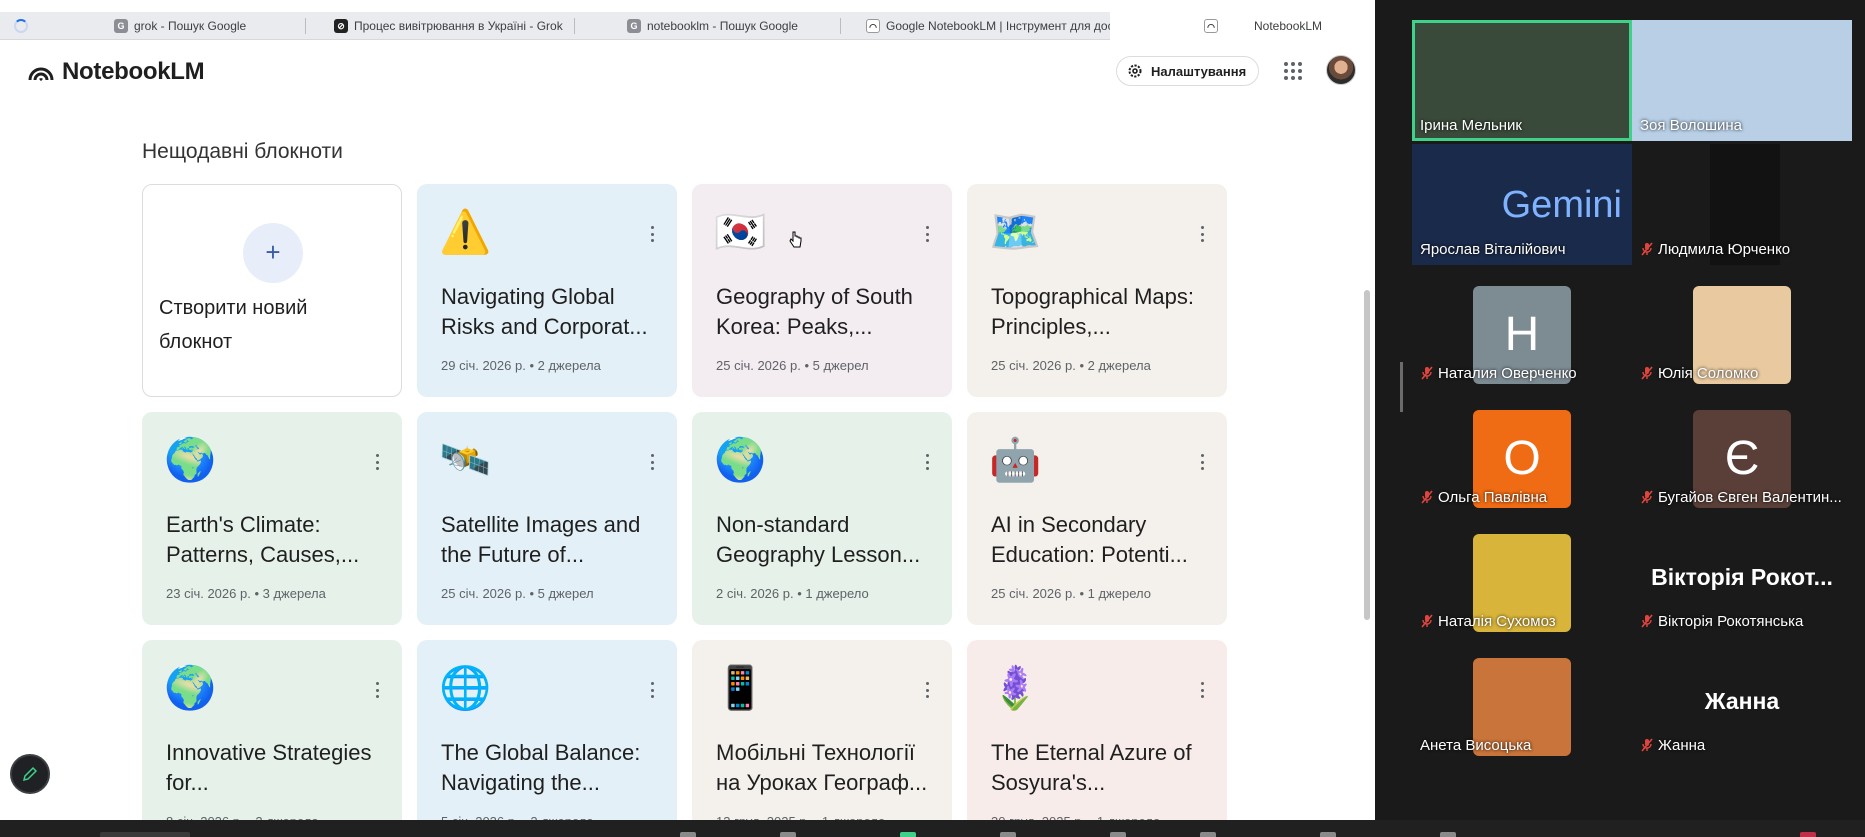 Image resolution: width=1865 pixels, height=837 pixels. I want to click on tab-label: notebooklm - Пошук Google, so click(722, 26).